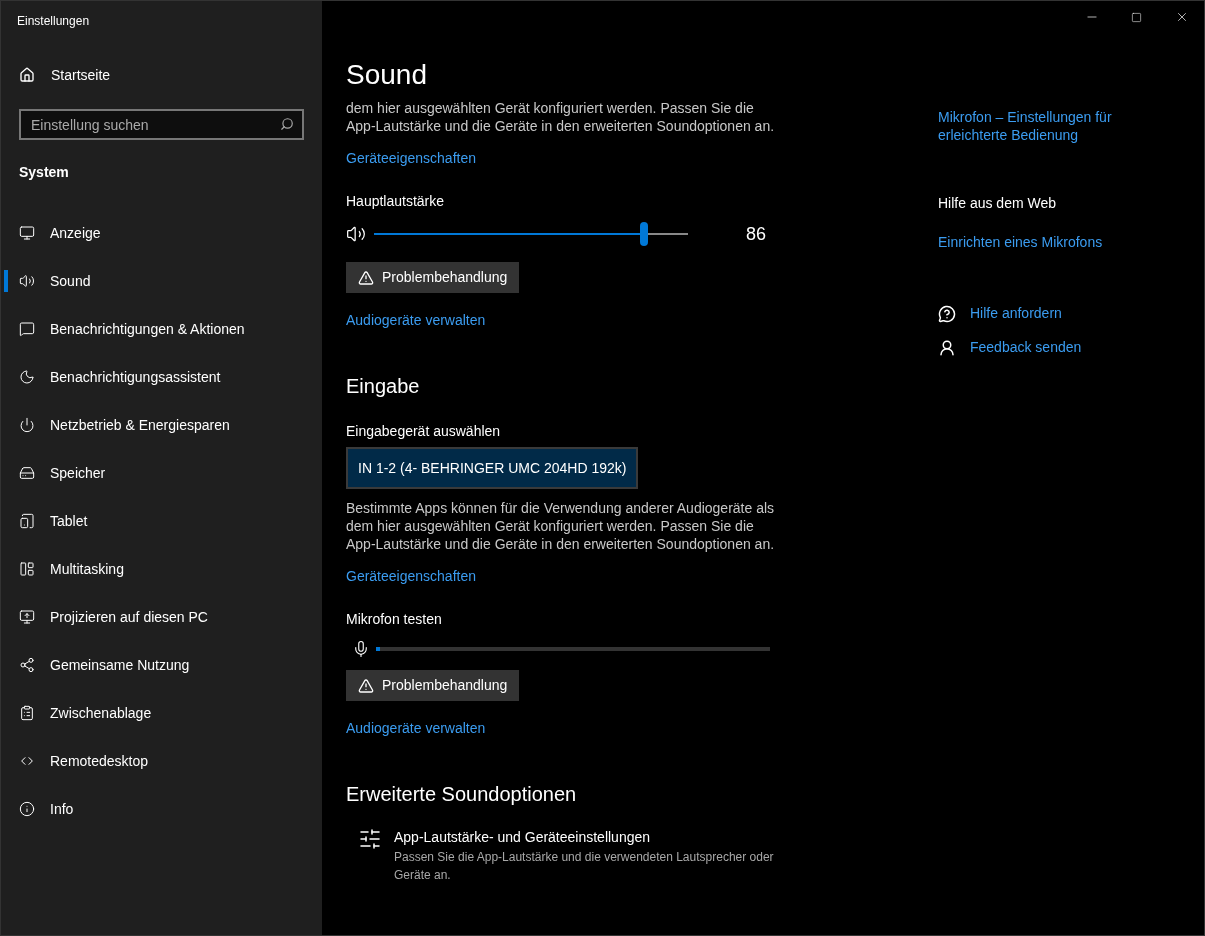  Describe the element at coordinates (27, 521) in the screenshot. I see `tablet-icon` at that location.